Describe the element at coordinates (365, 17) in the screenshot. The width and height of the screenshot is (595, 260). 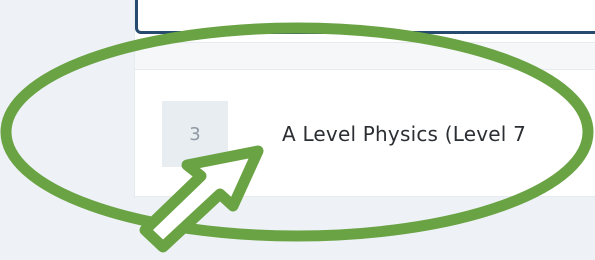
I see `search-input` at that location.